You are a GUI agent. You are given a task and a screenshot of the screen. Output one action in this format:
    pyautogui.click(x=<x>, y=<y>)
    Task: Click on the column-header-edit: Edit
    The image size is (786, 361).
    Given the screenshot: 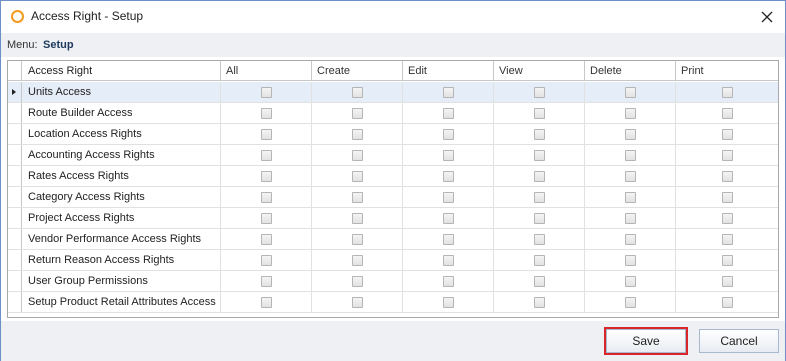 What is the action you would take?
    pyautogui.click(x=448, y=70)
    